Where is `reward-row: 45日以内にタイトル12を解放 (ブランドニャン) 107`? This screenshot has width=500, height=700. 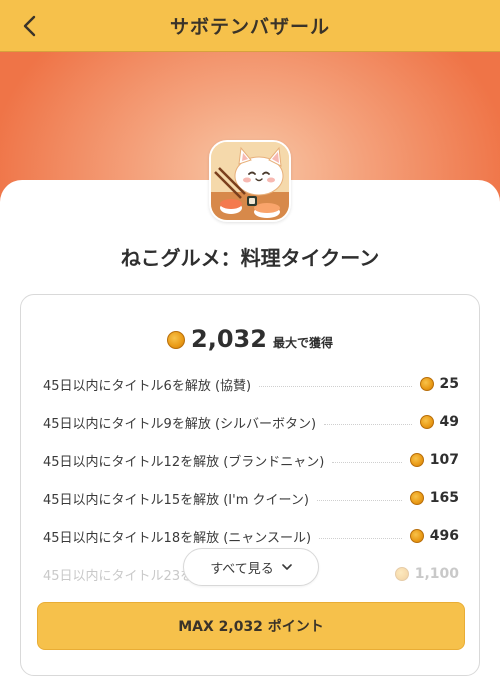 reward-row: 45日以内にタイトル12を解放 (ブランドニャン) 107 is located at coordinates (251, 460).